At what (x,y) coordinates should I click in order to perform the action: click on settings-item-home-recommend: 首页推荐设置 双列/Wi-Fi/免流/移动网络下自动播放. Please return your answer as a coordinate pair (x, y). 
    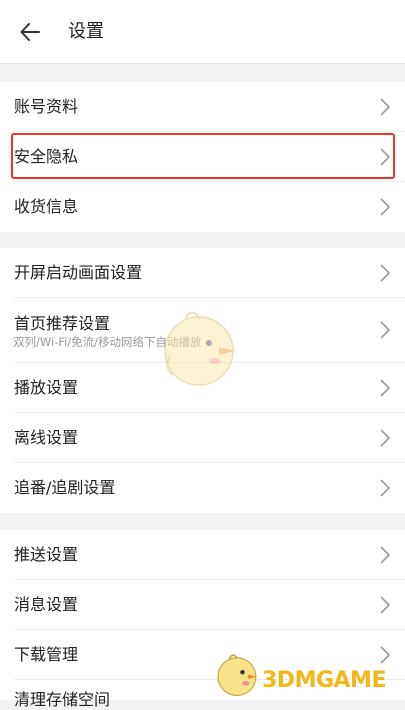
    Looking at the image, I should click on (202, 330).